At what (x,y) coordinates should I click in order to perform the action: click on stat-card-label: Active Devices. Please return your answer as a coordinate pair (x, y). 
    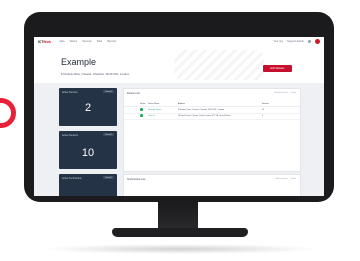
    Looking at the image, I should click on (70, 92).